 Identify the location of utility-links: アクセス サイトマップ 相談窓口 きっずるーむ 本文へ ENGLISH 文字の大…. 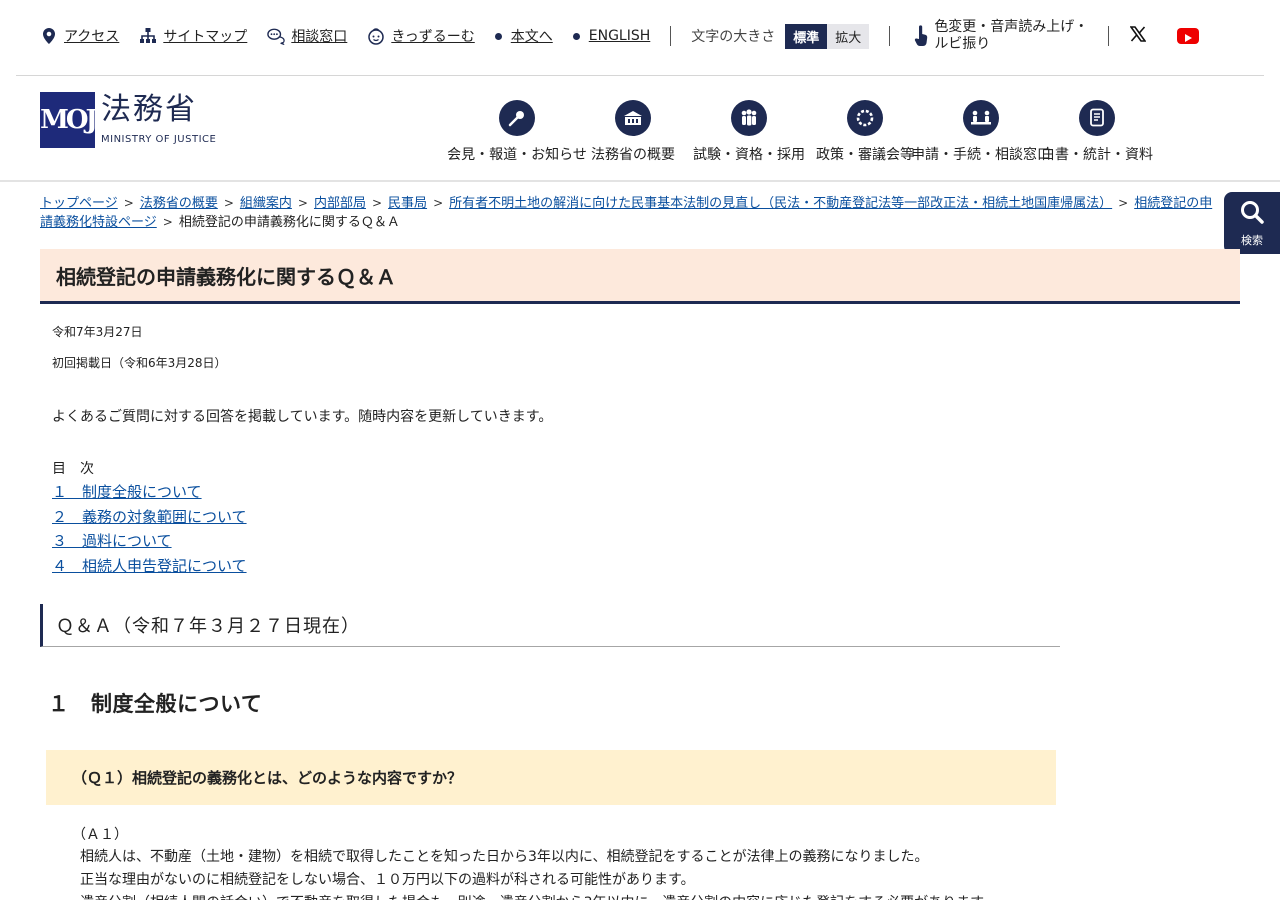
(620, 36).